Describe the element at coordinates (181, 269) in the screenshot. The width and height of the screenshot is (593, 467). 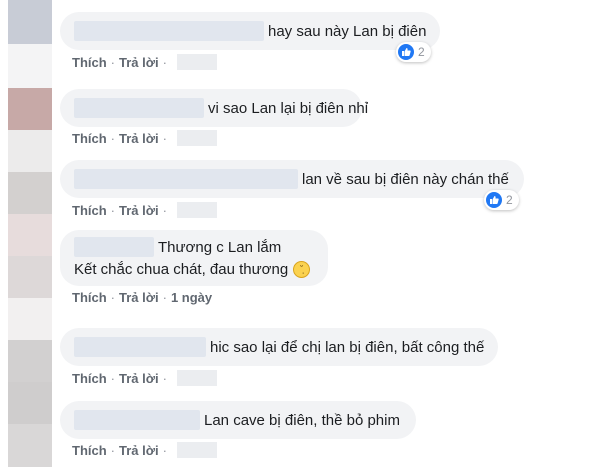
I see `comment-text: Kết chắc chua chát, đau thương` at that location.